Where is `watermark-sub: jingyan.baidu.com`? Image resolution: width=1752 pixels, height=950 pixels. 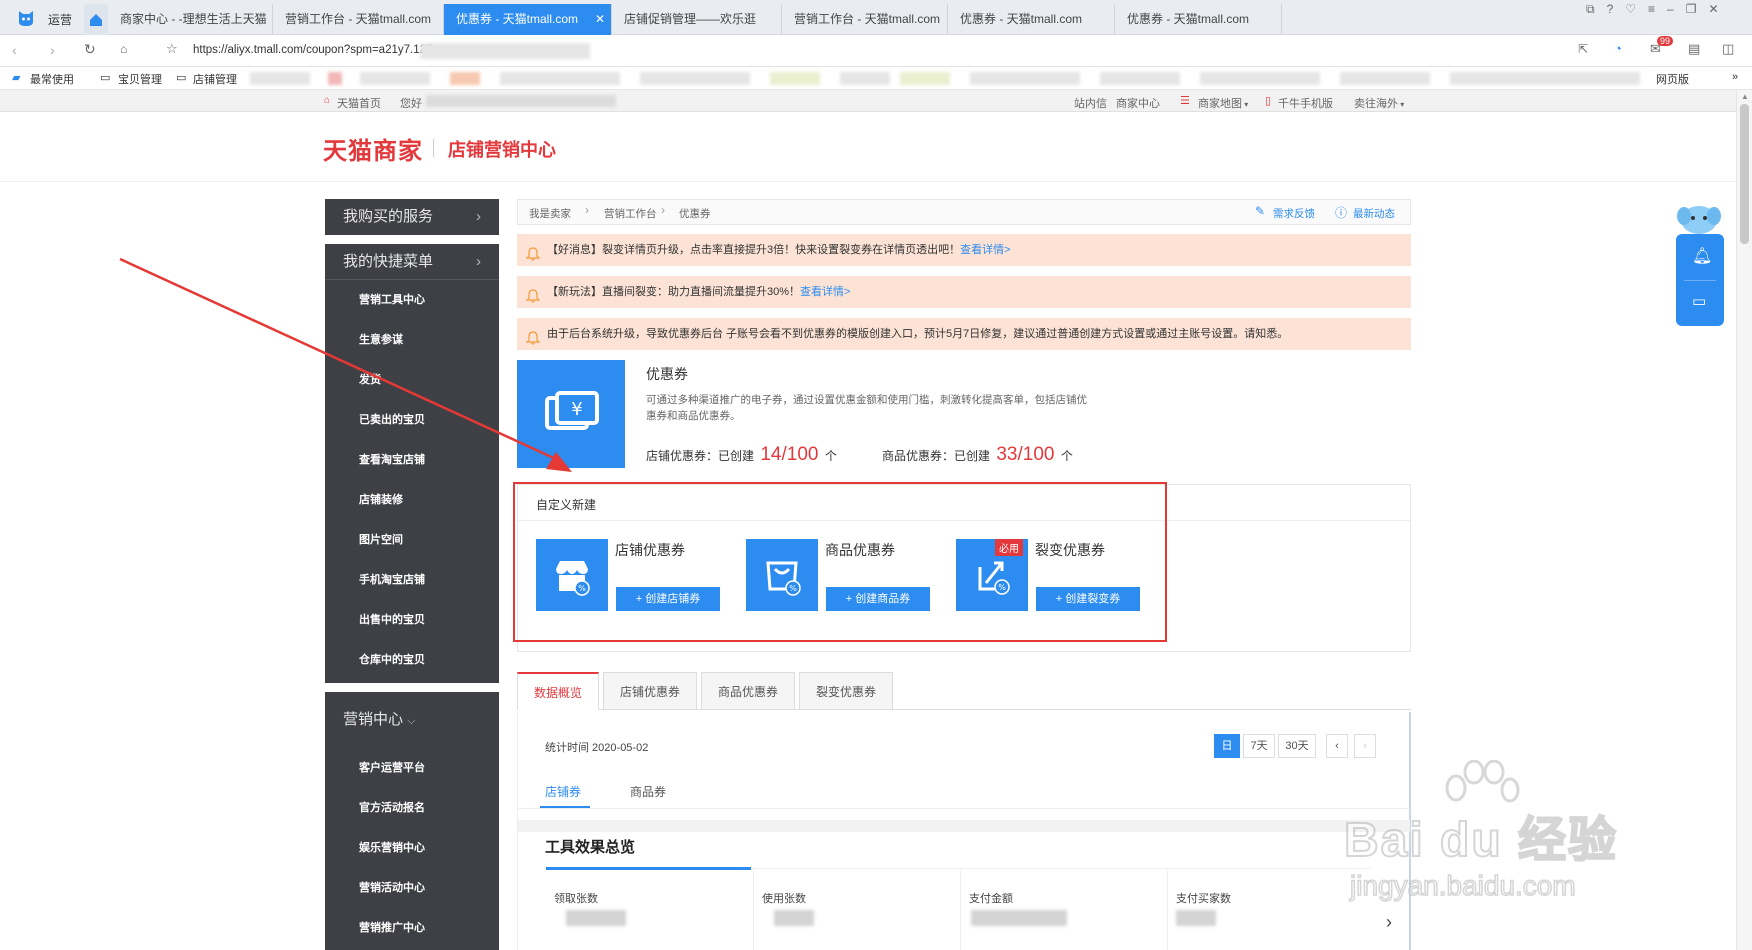 watermark-sub: jingyan.baidu.com is located at coordinates (1462, 885).